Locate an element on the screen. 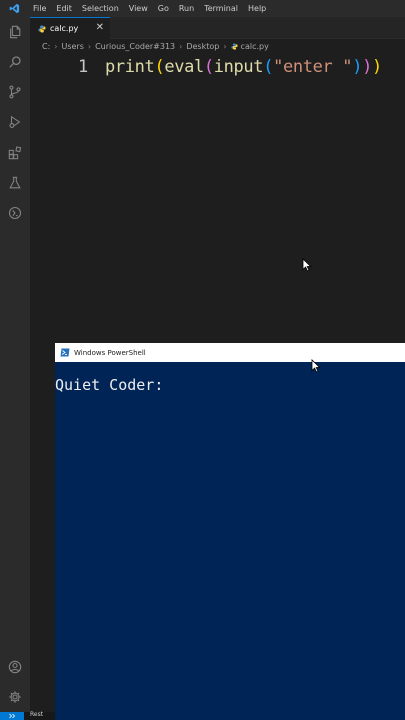 Image resolution: width=405 pixels, height=720 pixels. run-debug-icon is located at coordinates (15, 122).